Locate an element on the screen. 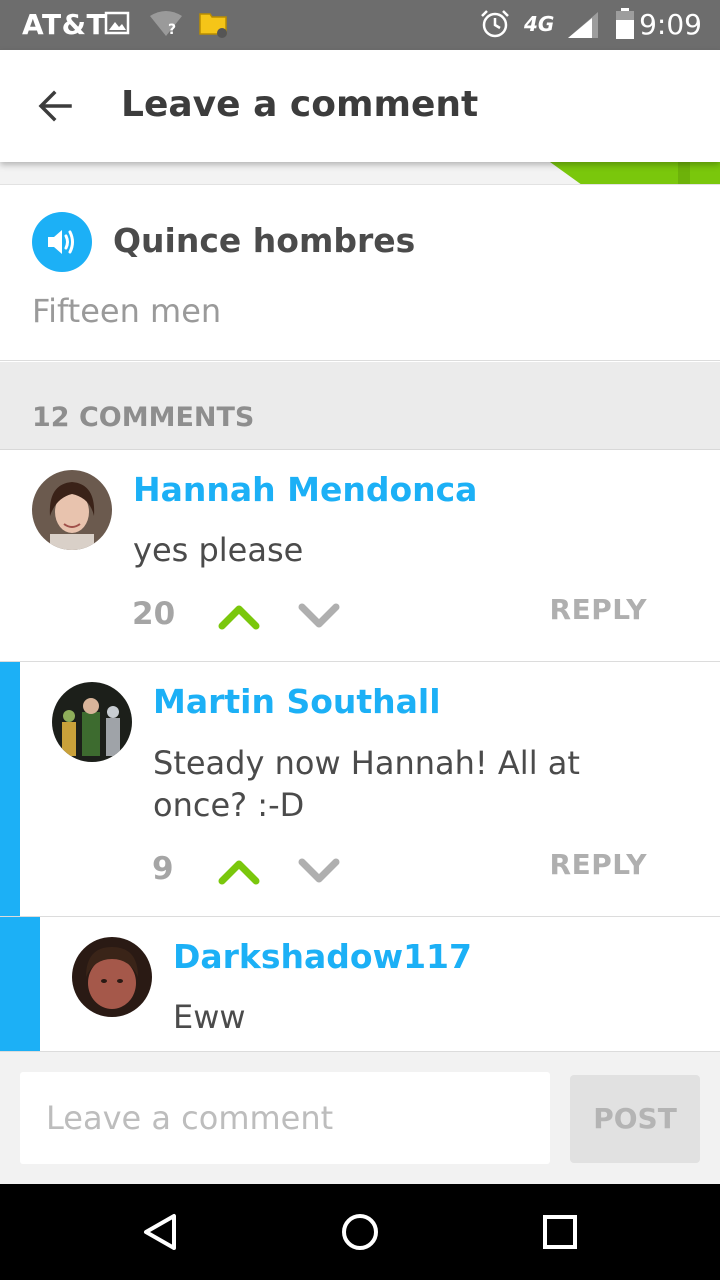 Image resolution: width=720 pixels, height=1280 pixels. arrow-left-icon is located at coordinates (56, 106).